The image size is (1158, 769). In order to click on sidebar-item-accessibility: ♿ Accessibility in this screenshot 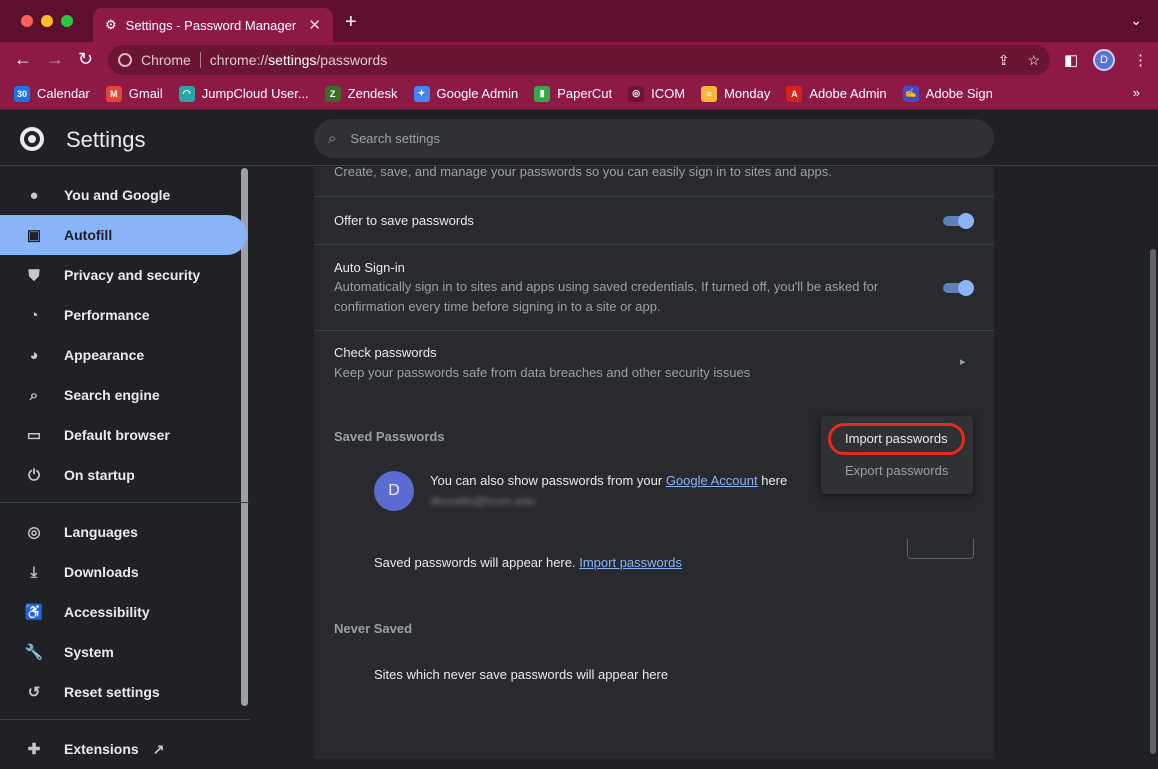, I will do `click(123, 612)`.